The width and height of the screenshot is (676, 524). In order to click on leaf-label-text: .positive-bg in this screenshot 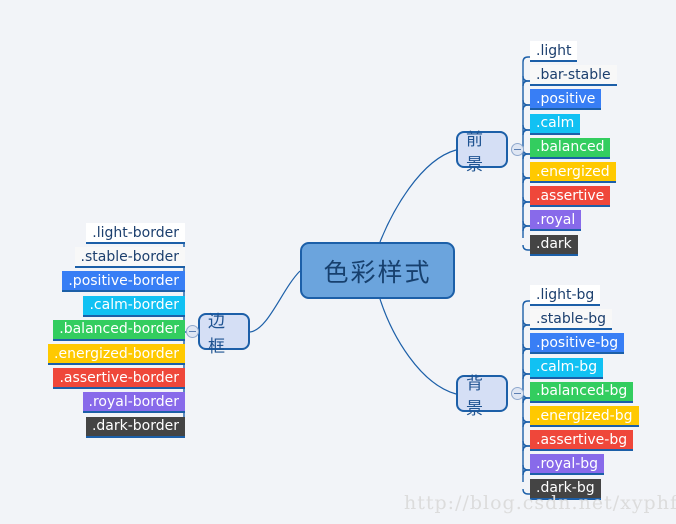, I will do `click(577, 342)`.